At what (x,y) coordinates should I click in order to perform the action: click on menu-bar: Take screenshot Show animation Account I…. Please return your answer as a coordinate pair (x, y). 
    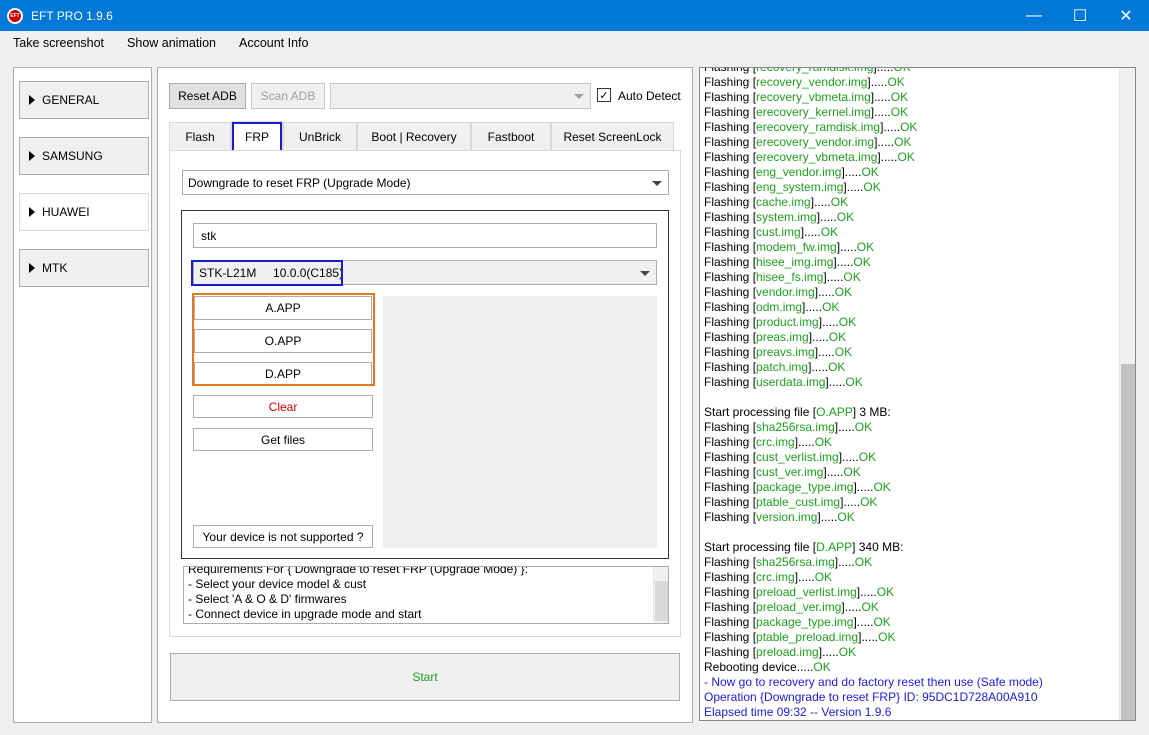
    Looking at the image, I should click on (574, 43).